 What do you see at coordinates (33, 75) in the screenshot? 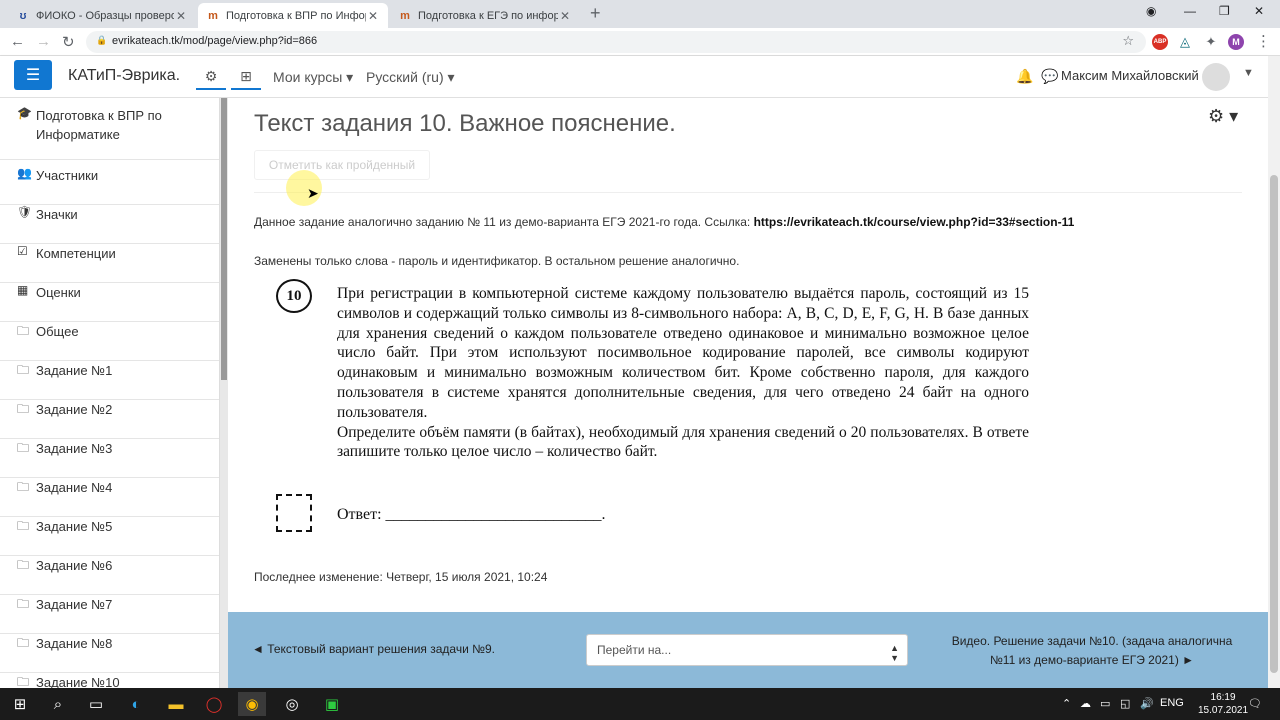
I see `drawer-toggle-button: ☰` at bounding box center [33, 75].